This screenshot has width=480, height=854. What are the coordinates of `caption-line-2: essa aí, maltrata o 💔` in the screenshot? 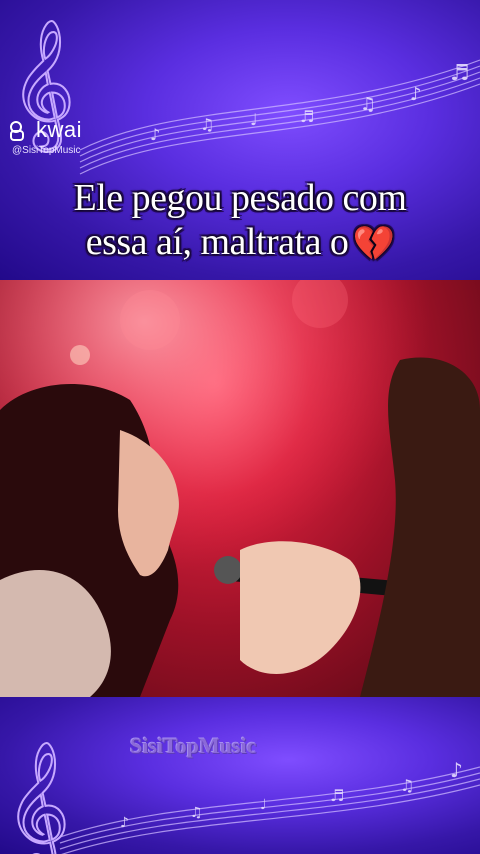 It's located at (240, 243).